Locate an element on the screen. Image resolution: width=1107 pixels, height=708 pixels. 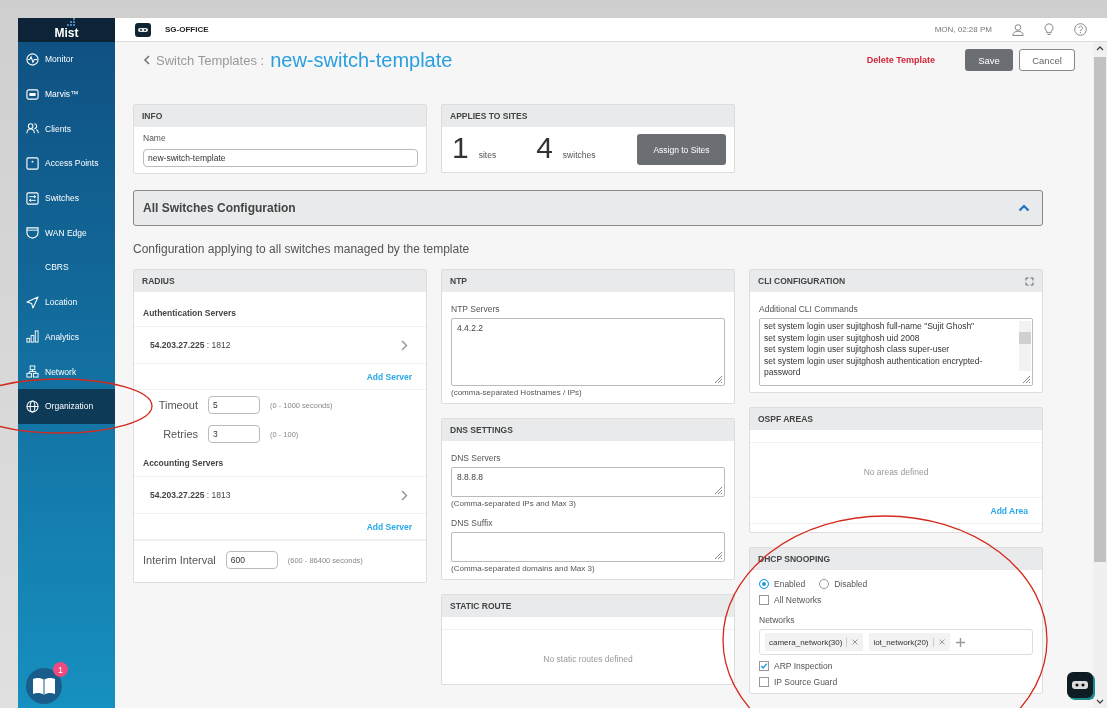
users-icon is located at coordinates (32, 129).